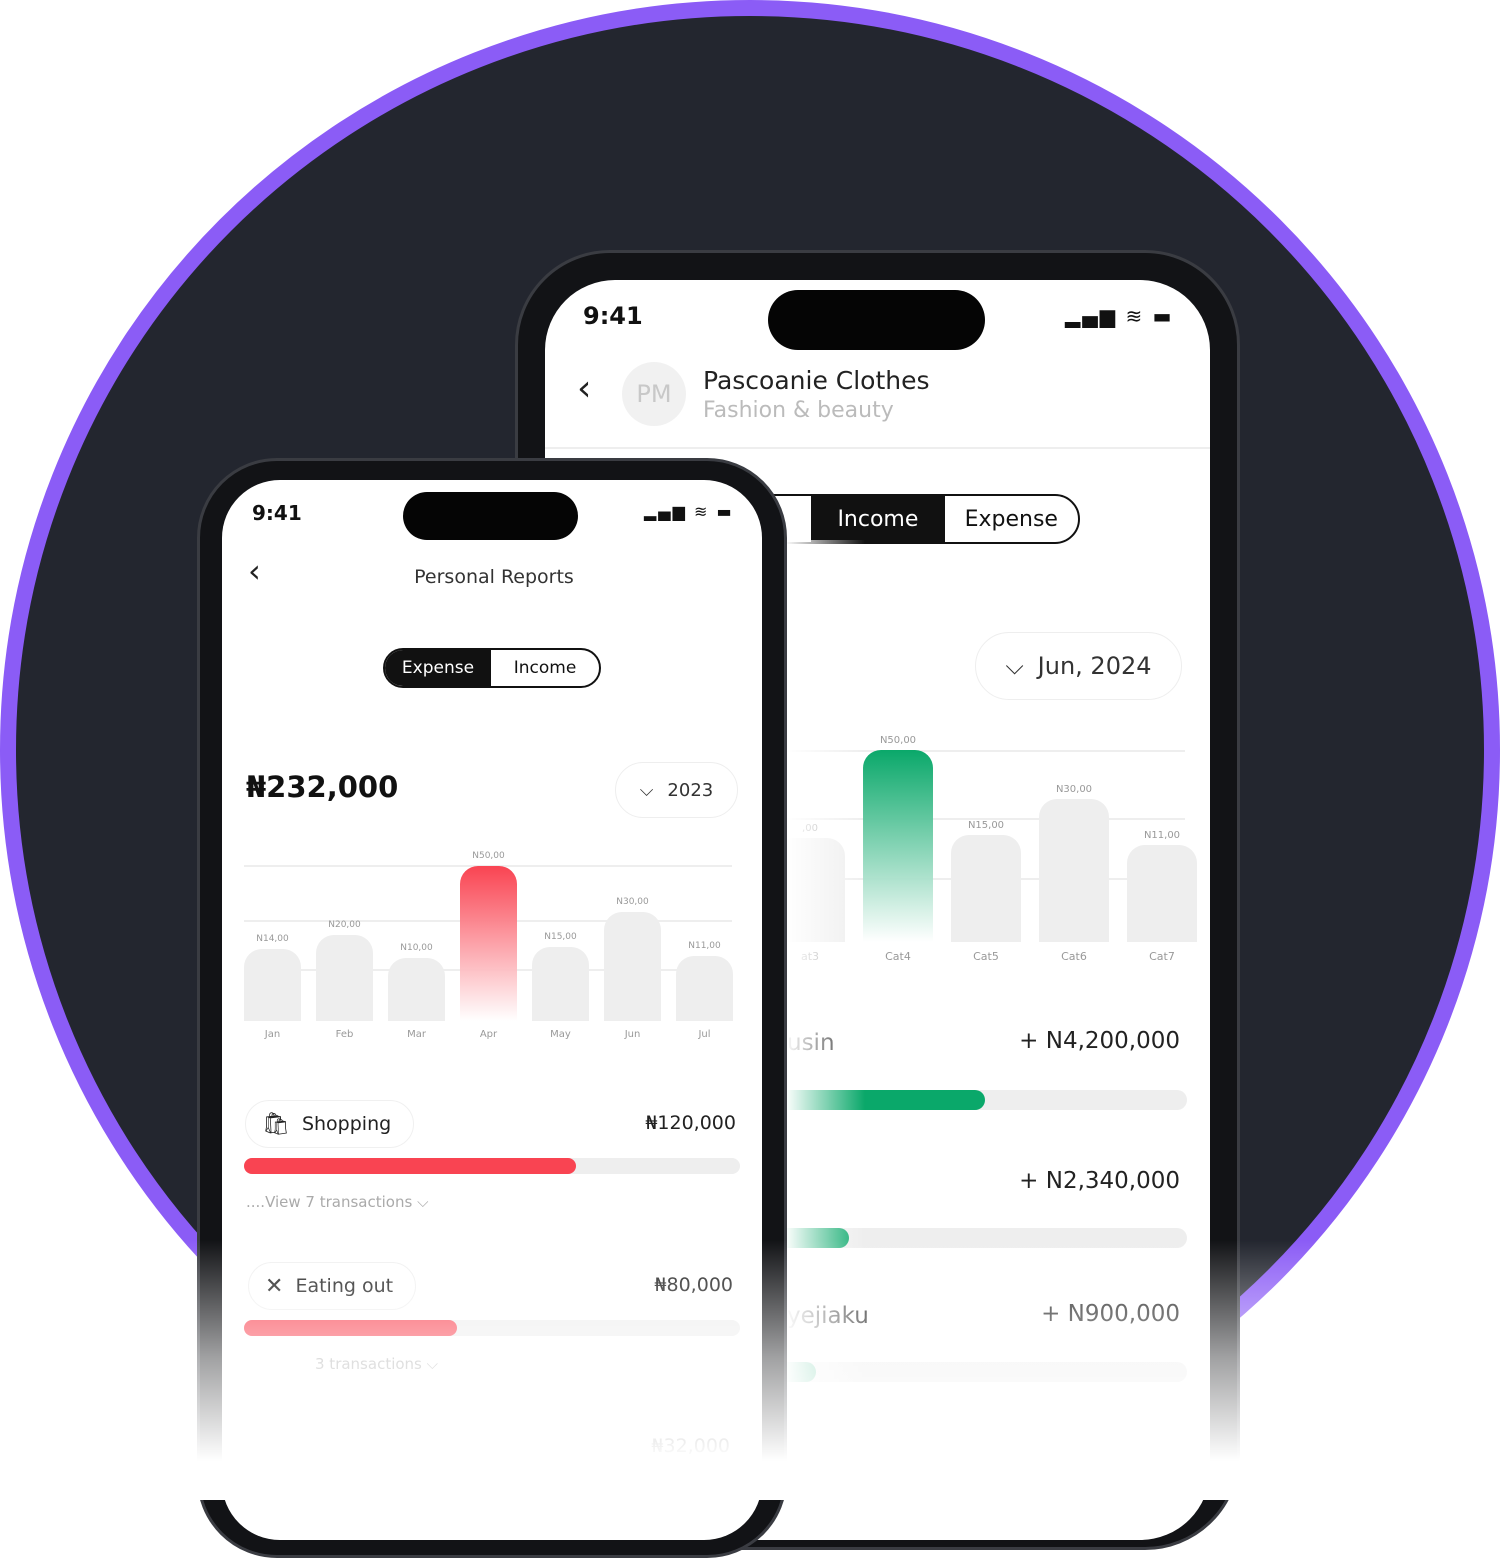 The height and width of the screenshot is (1558, 1500). Describe the element at coordinates (272, 938) in the screenshot. I see `bar-value-label: N14,00` at that location.